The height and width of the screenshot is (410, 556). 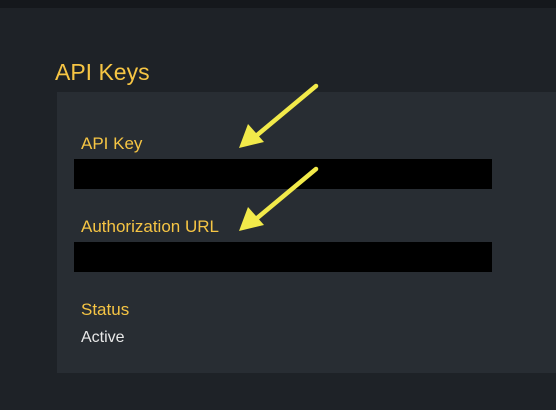 What do you see at coordinates (150, 226) in the screenshot?
I see `authorization-url-label: Authorization URL` at bounding box center [150, 226].